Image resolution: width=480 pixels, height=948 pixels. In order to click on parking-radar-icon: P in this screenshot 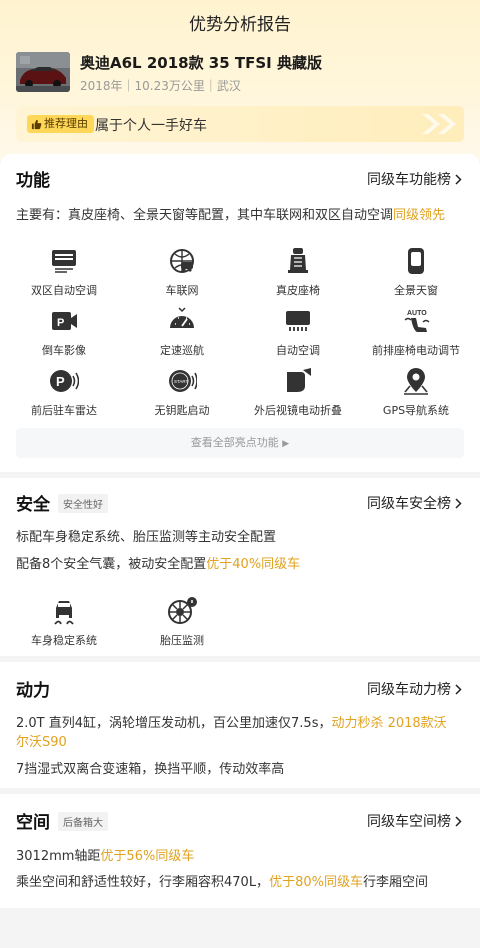, I will do `click(64, 381)`.